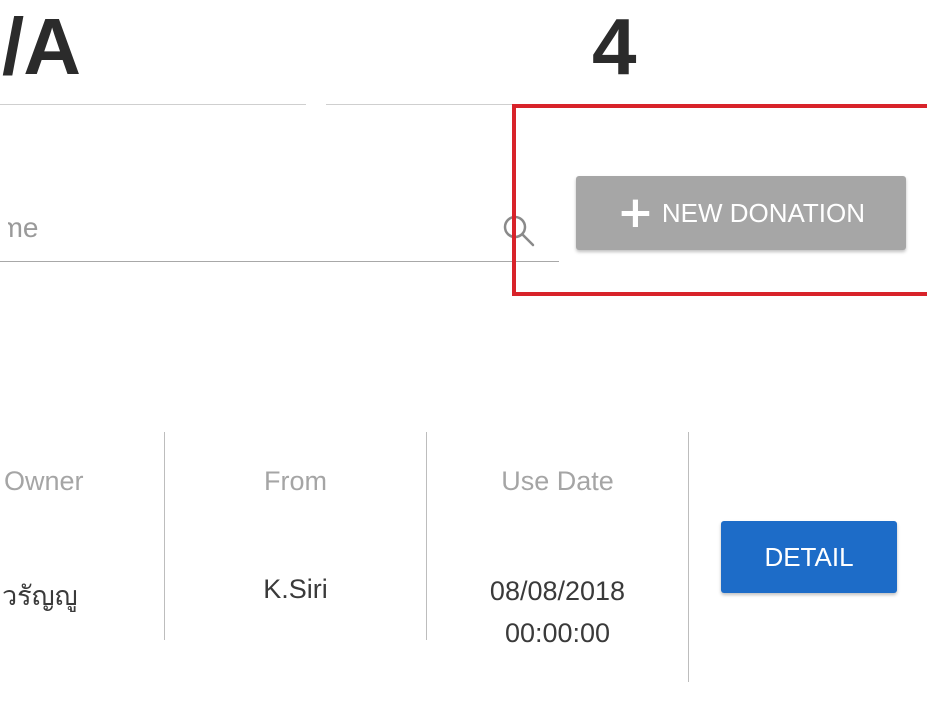 The height and width of the screenshot is (712, 927). What do you see at coordinates (295, 589) in the screenshot?
I see `cell-from: K.Siri` at bounding box center [295, 589].